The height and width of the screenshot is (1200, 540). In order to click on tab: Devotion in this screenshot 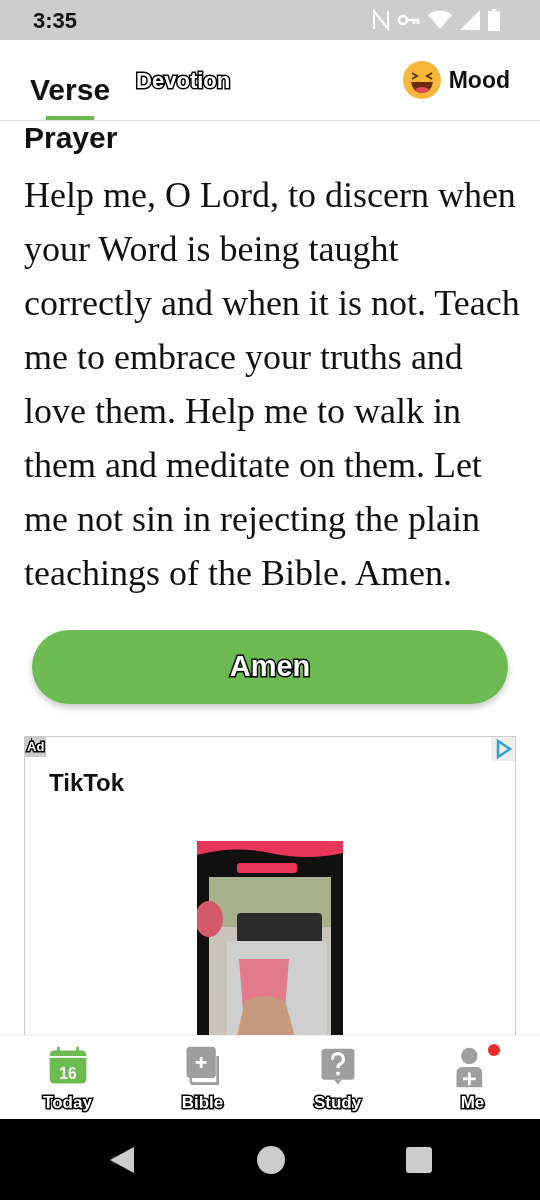, I will do `click(183, 80)`.